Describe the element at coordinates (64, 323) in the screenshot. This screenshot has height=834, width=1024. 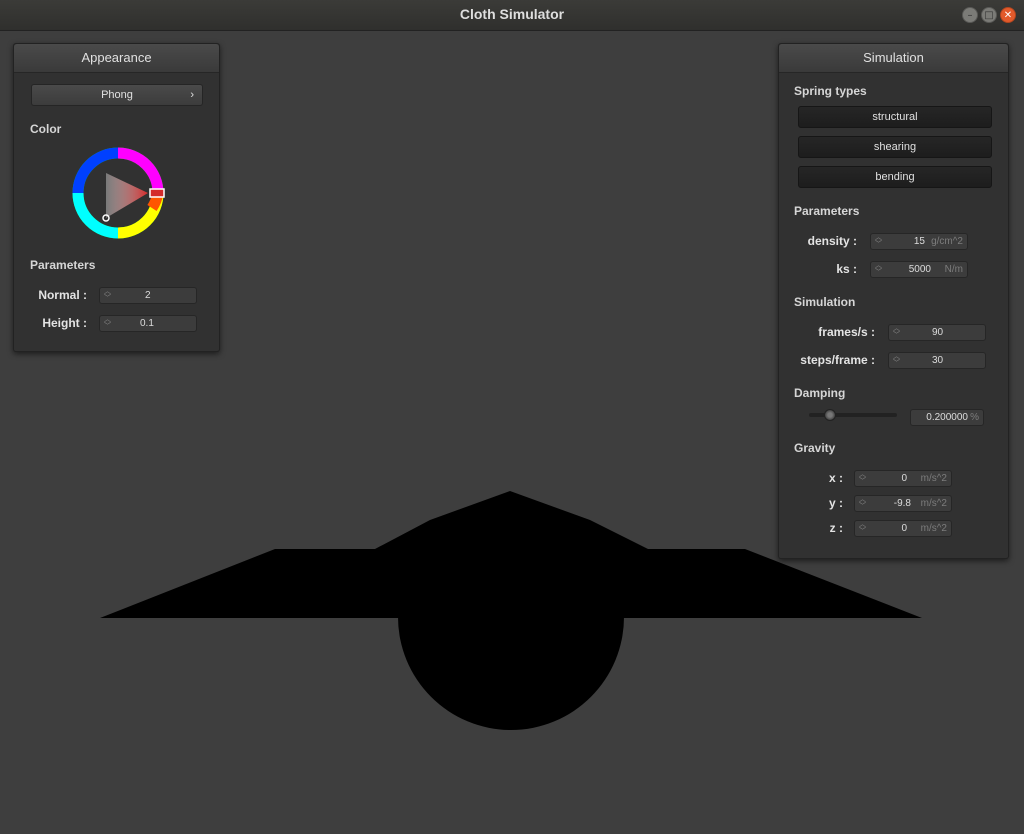
I see `height-label: Height :` at that location.